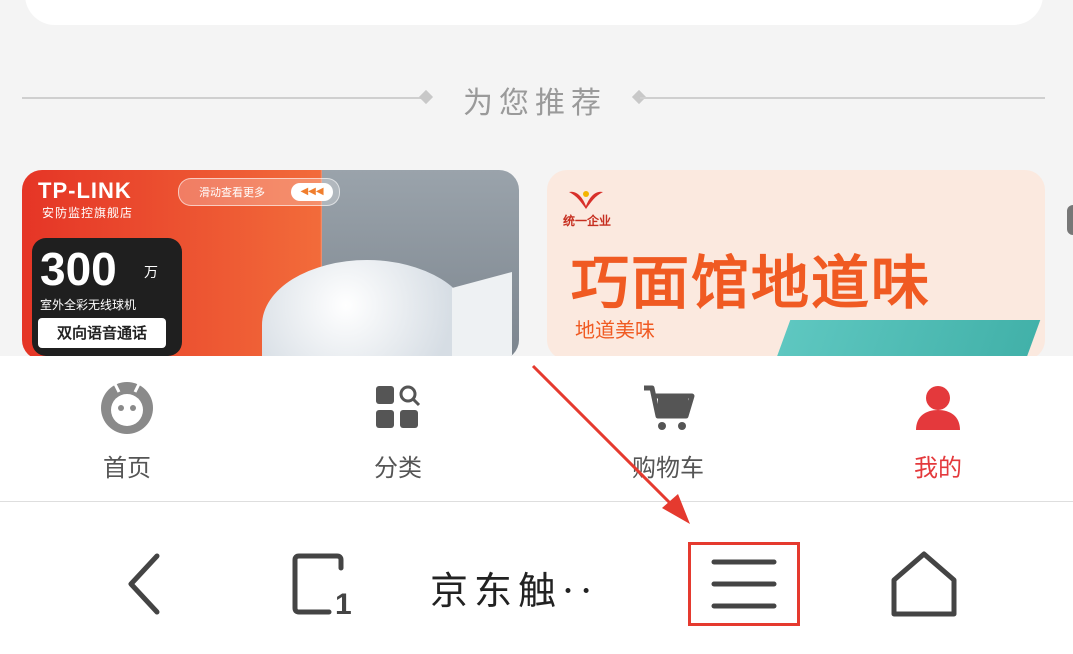  I want to click on product-subheadline: 地道美味, so click(615, 330).